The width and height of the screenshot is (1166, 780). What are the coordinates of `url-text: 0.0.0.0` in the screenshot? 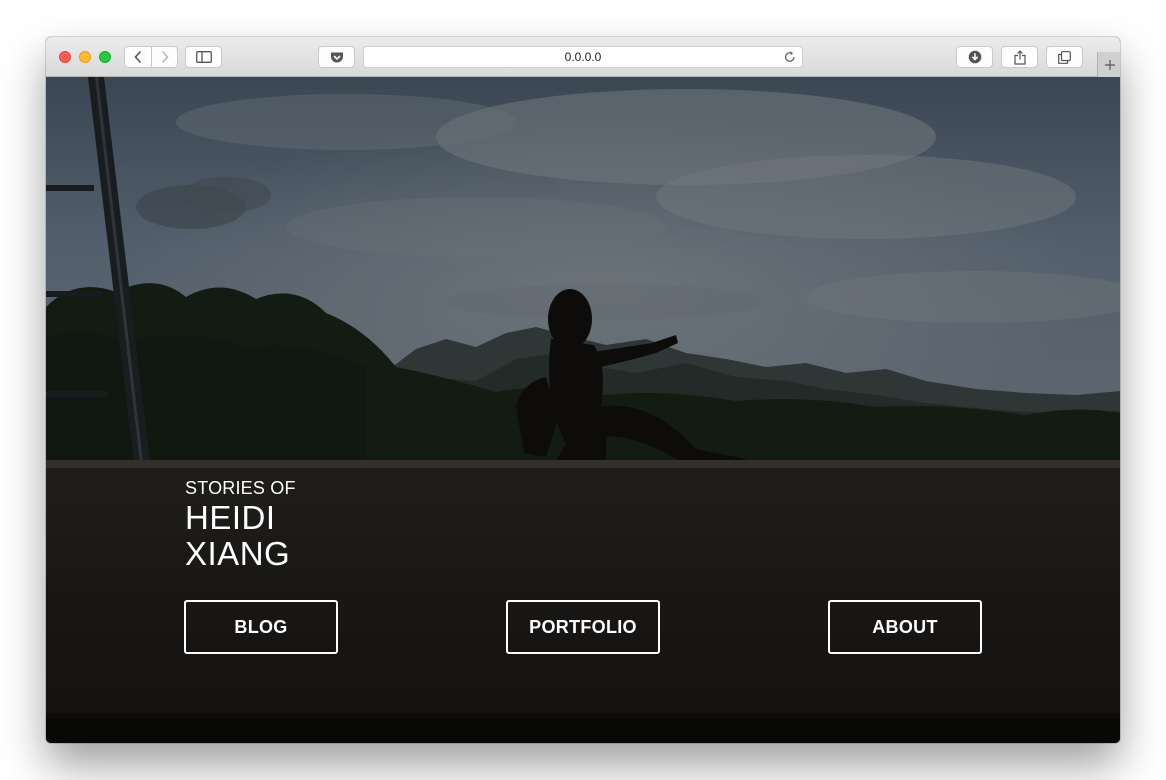 It's located at (583, 57).